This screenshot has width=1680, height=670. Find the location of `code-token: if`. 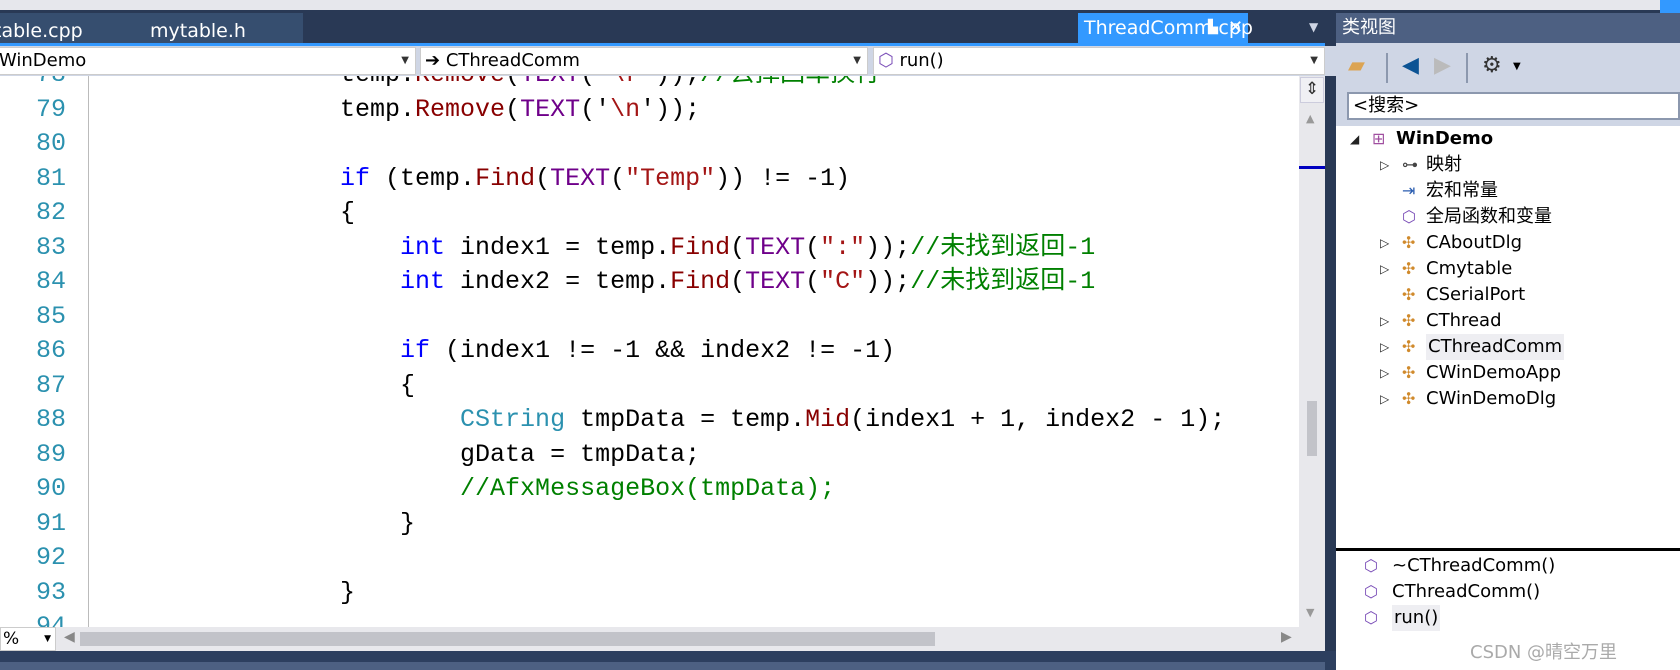

code-token: if is located at coordinates (265, 178).